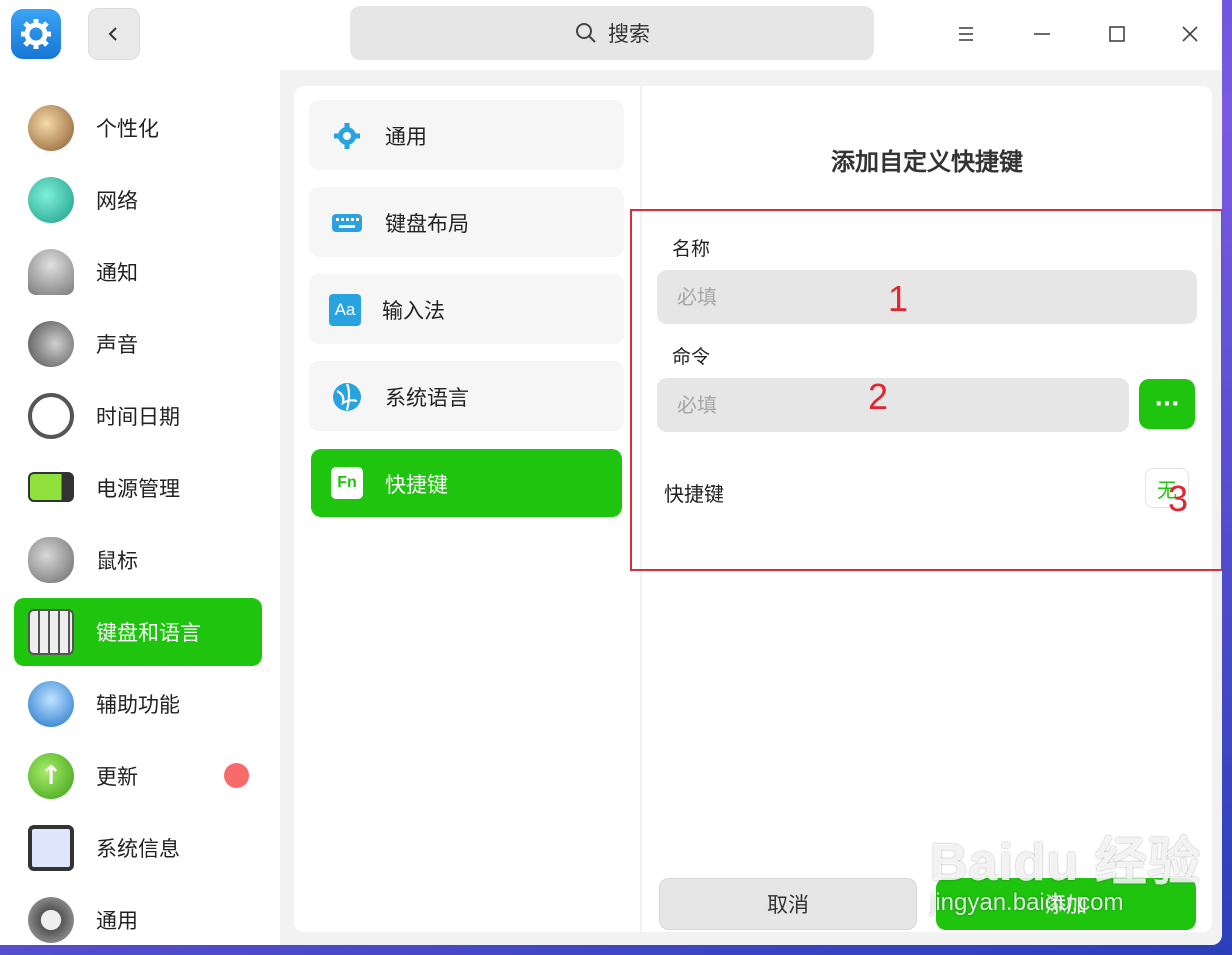  I want to click on submenu-item-system-language: 系统语言, so click(466, 396).